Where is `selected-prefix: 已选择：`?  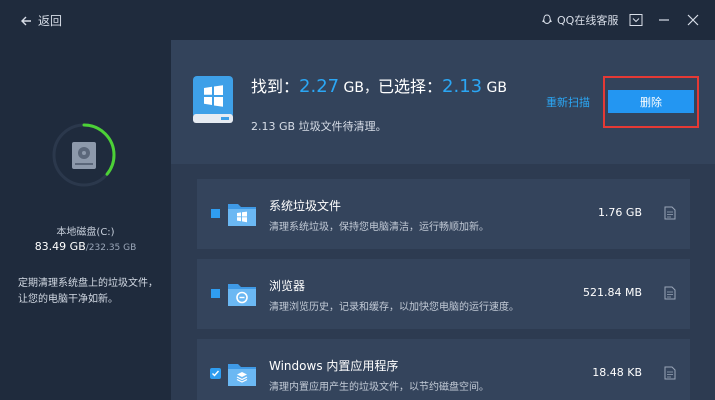
selected-prefix: 已选择： is located at coordinates (410, 86).